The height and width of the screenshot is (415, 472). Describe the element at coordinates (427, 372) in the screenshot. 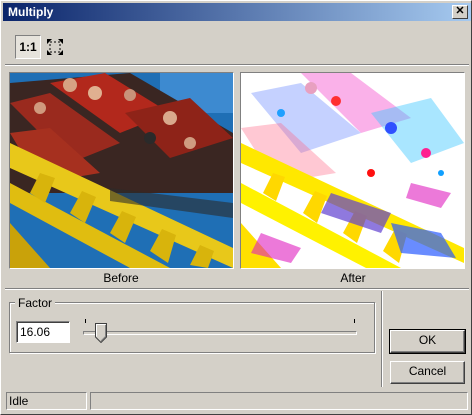

I see `cancel-button: Cancel` at that location.